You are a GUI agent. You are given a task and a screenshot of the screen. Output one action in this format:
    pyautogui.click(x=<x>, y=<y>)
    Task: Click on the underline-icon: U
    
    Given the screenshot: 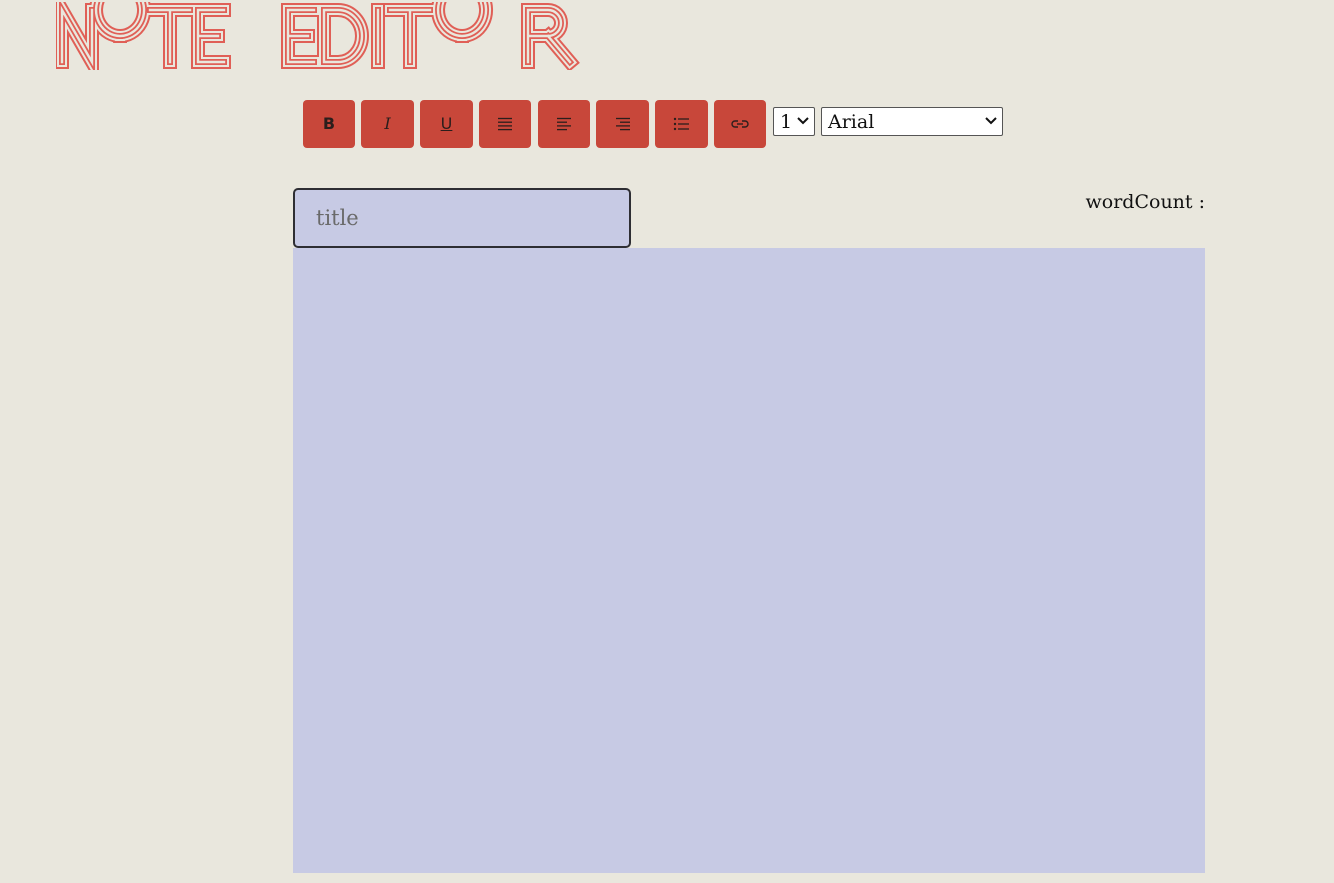 What is the action you would take?
    pyautogui.click(x=446, y=123)
    